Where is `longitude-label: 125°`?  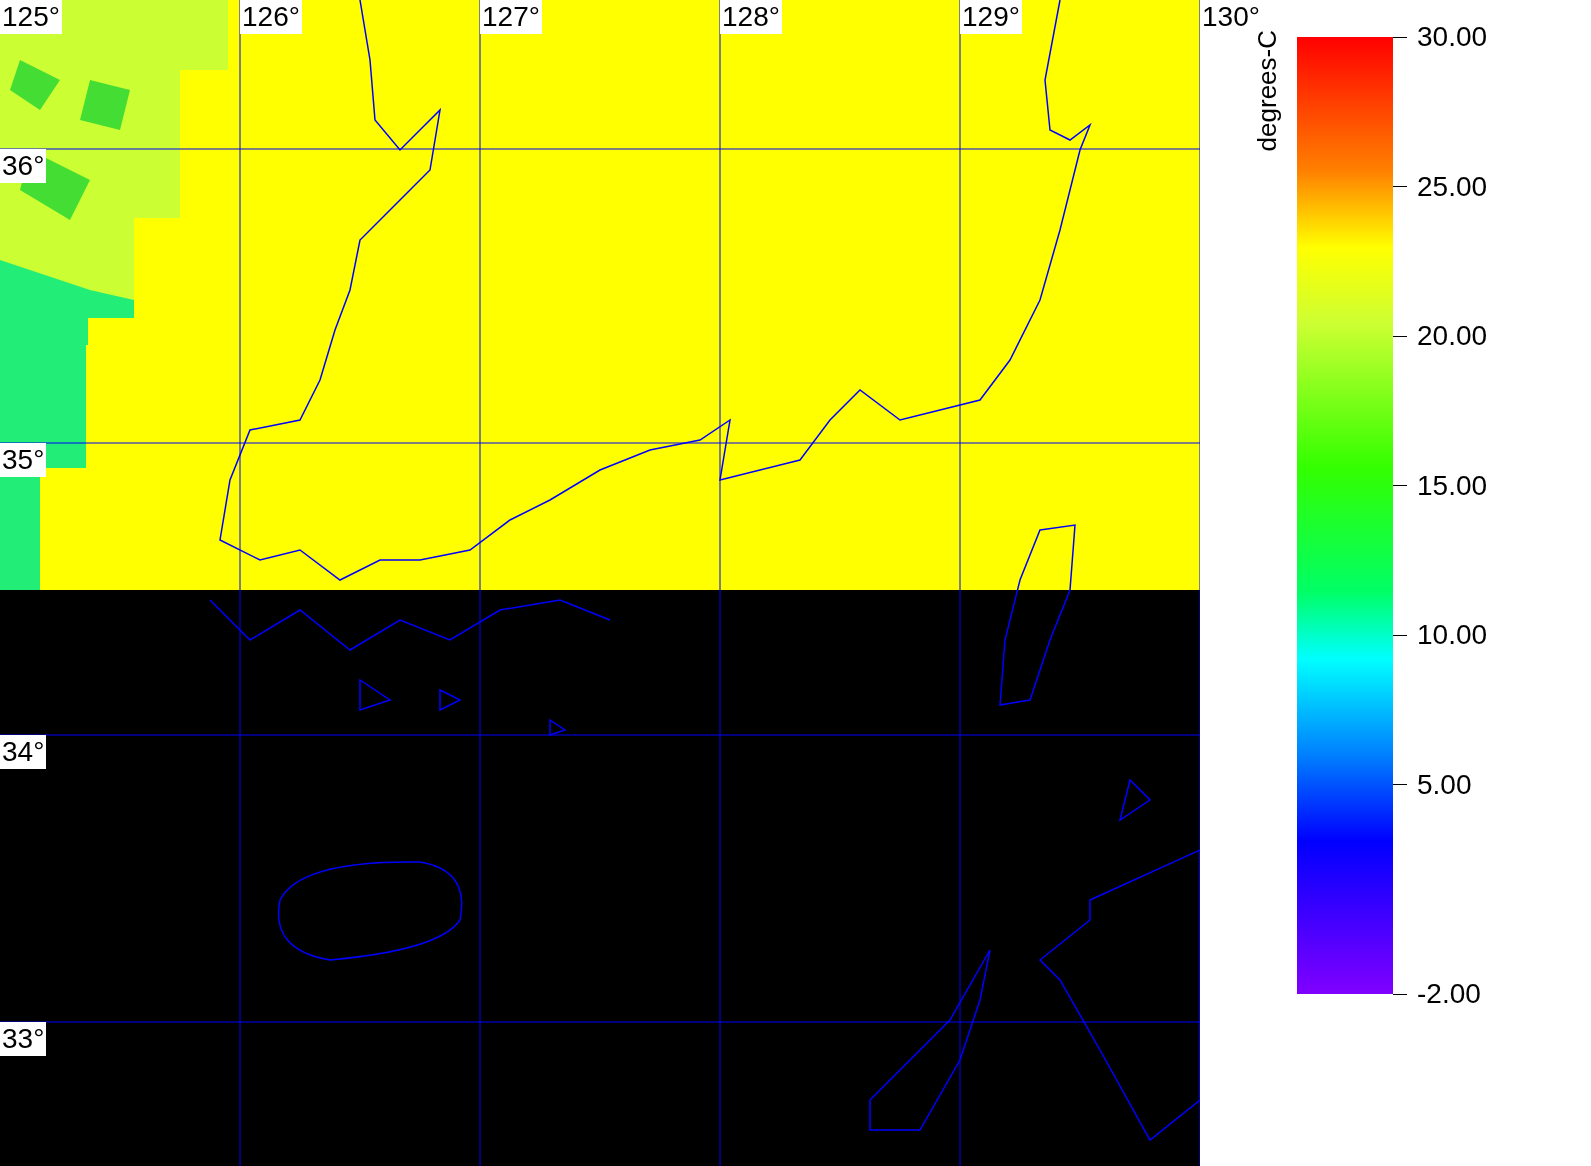
longitude-label: 125° is located at coordinates (31, 17).